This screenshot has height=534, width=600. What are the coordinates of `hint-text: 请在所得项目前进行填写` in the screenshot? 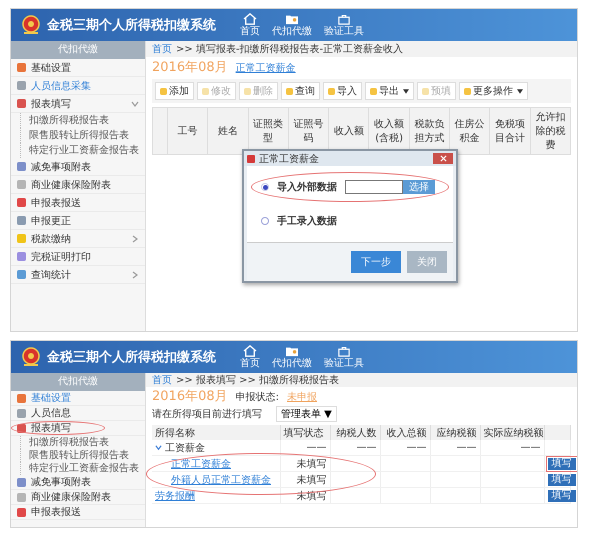 It's located at (207, 414).